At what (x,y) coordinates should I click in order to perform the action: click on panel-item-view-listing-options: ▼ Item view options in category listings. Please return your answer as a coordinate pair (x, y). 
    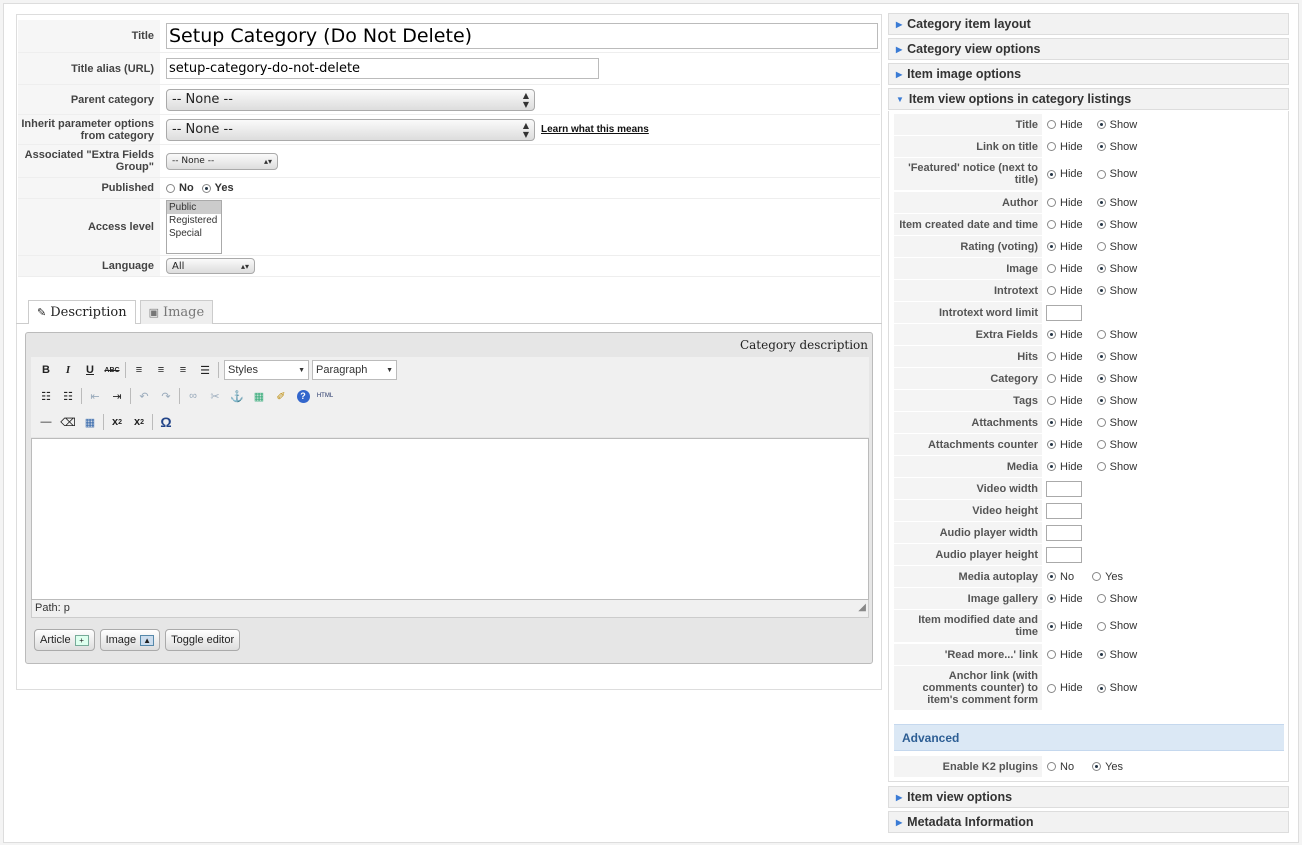
    Looking at the image, I should click on (1088, 99).